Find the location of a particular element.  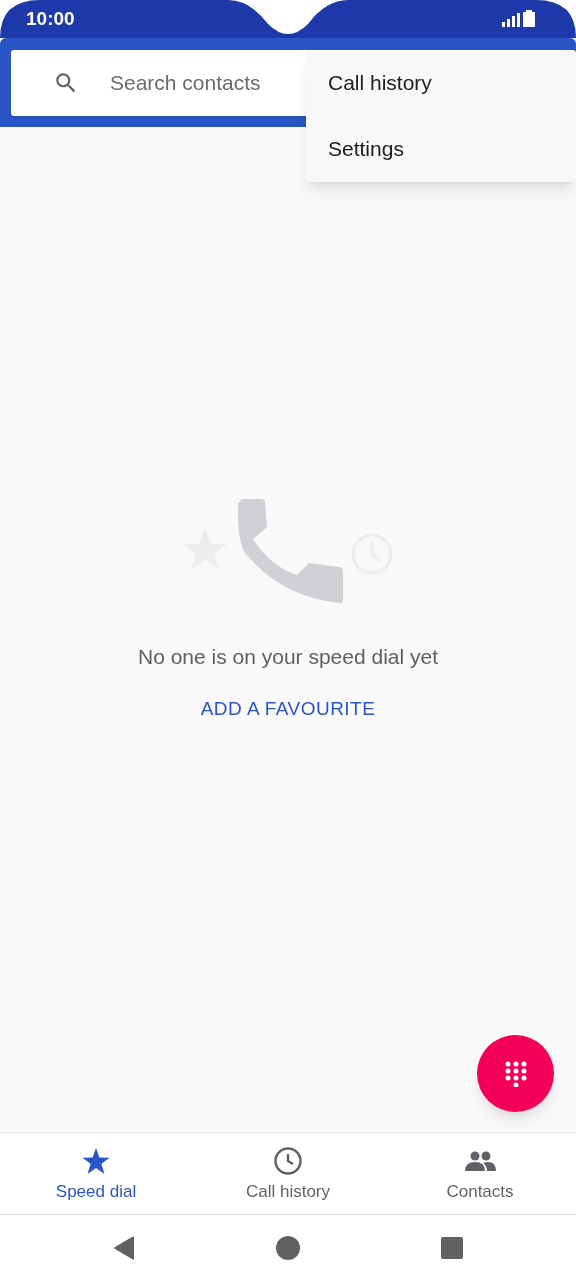

recents-icon is located at coordinates (452, 1247).